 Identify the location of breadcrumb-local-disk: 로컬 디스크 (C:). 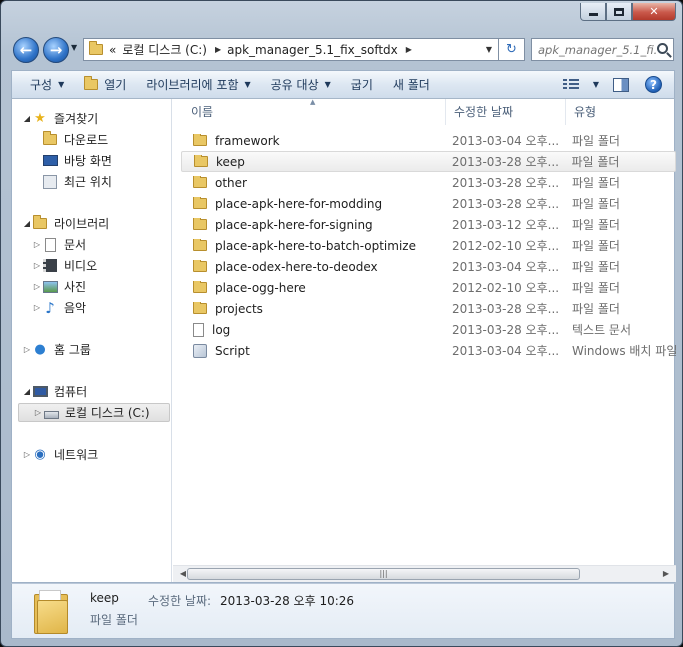
(164, 49).